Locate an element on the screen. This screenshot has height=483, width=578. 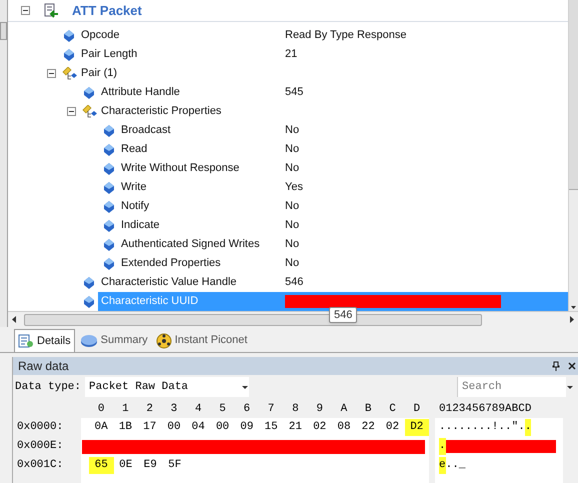
offset-label: 0x000E: is located at coordinates (40, 446).